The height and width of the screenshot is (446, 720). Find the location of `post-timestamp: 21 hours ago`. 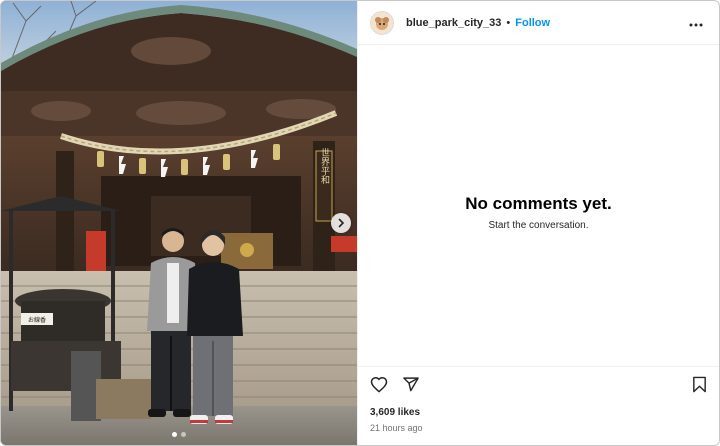

post-timestamp: 21 hours ago is located at coordinates (538, 428).